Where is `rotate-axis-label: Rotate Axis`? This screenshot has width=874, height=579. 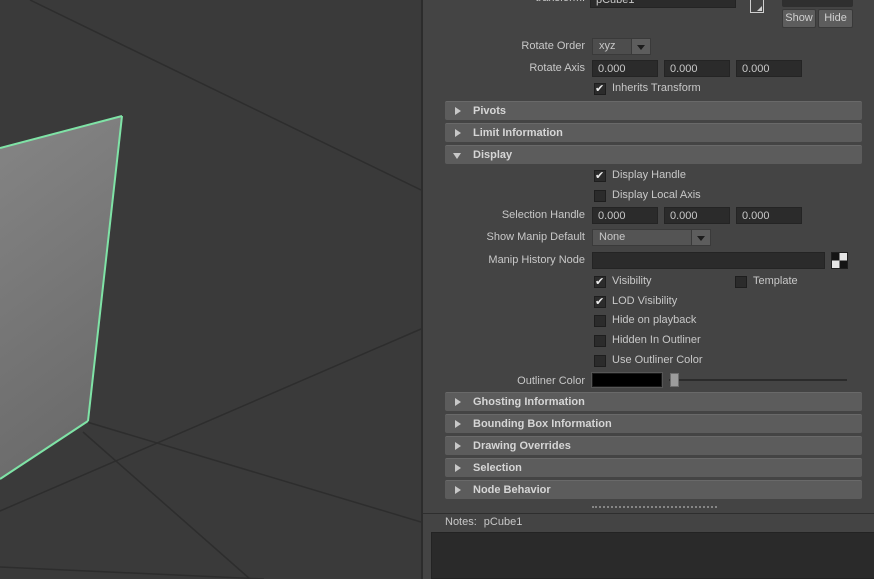
rotate-axis-label: Rotate Axis is located at coordinates (557, 68).